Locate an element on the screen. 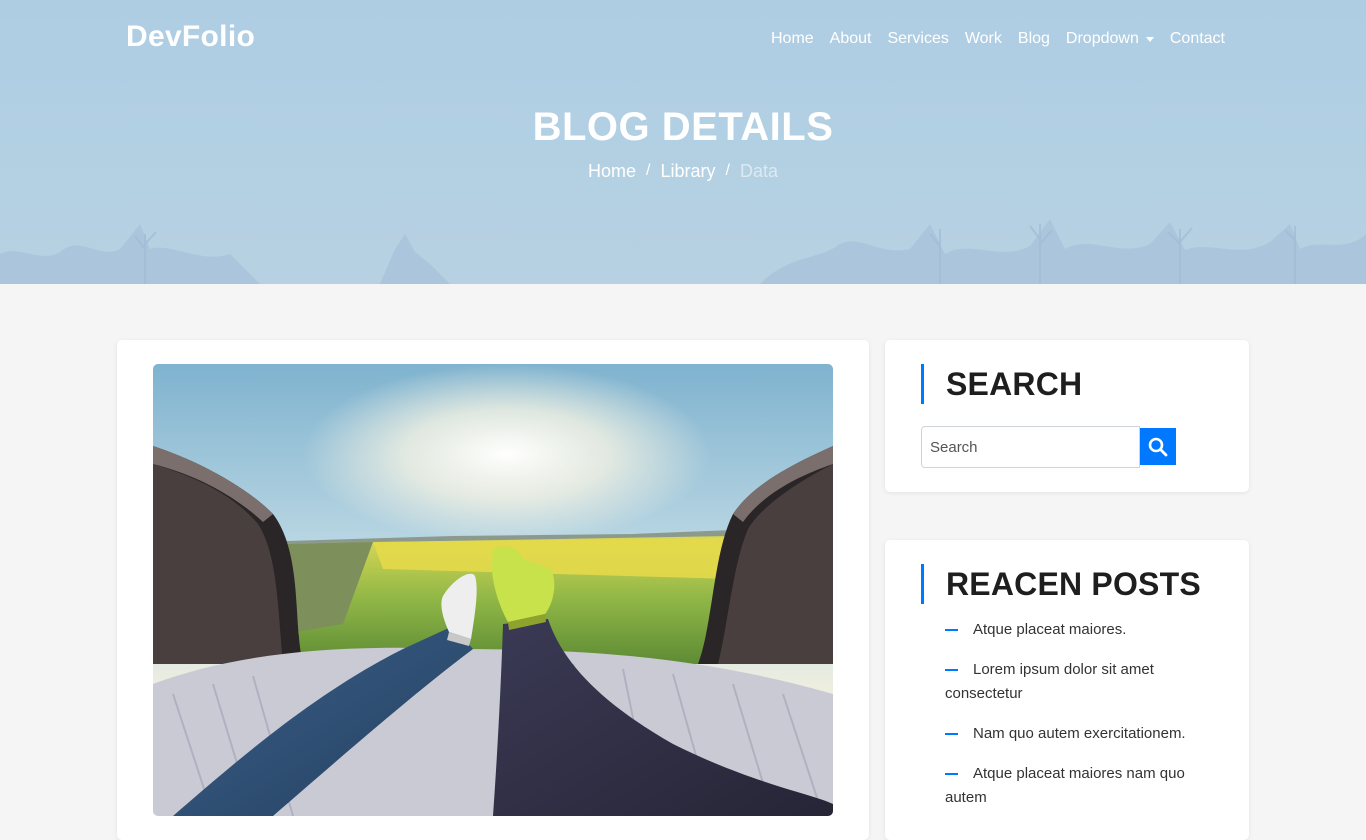 The width and height of the screenshot is (1366, 840). search-input is located at coordinates (1030, 447).